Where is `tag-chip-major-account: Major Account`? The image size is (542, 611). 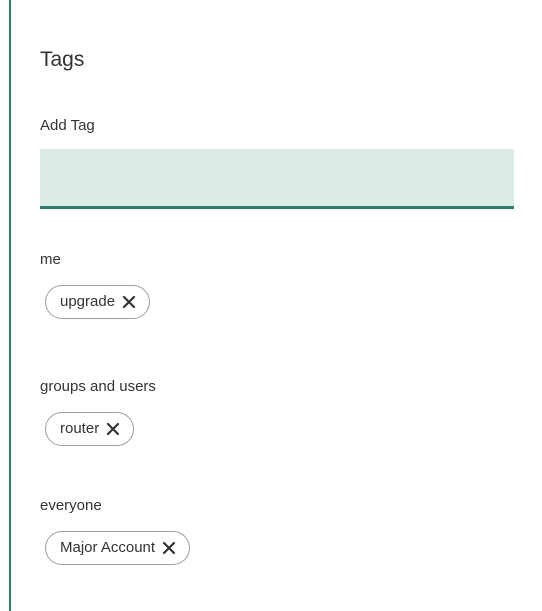 tag-chip-major-account: Major Account is located at coordinates (118, 548).